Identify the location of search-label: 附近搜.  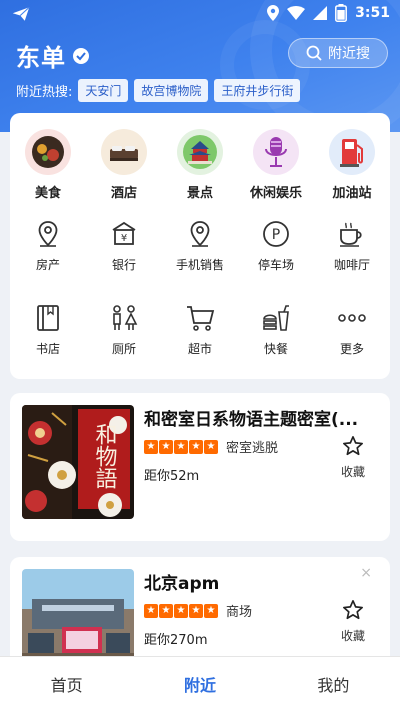
(349, 54).